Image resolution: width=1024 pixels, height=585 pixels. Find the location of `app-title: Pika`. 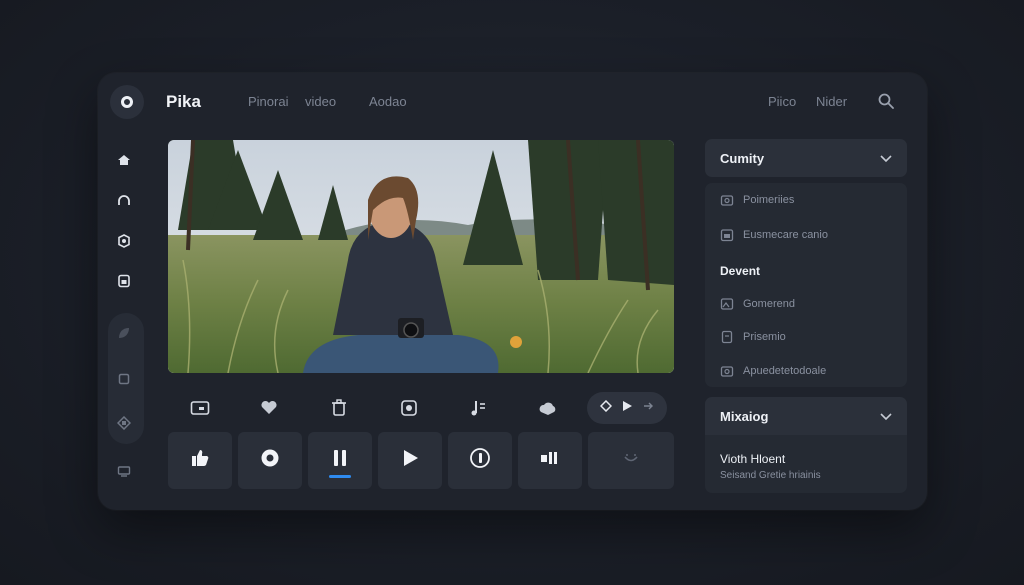

app-title: Pika is located at coordinates (183, 101).